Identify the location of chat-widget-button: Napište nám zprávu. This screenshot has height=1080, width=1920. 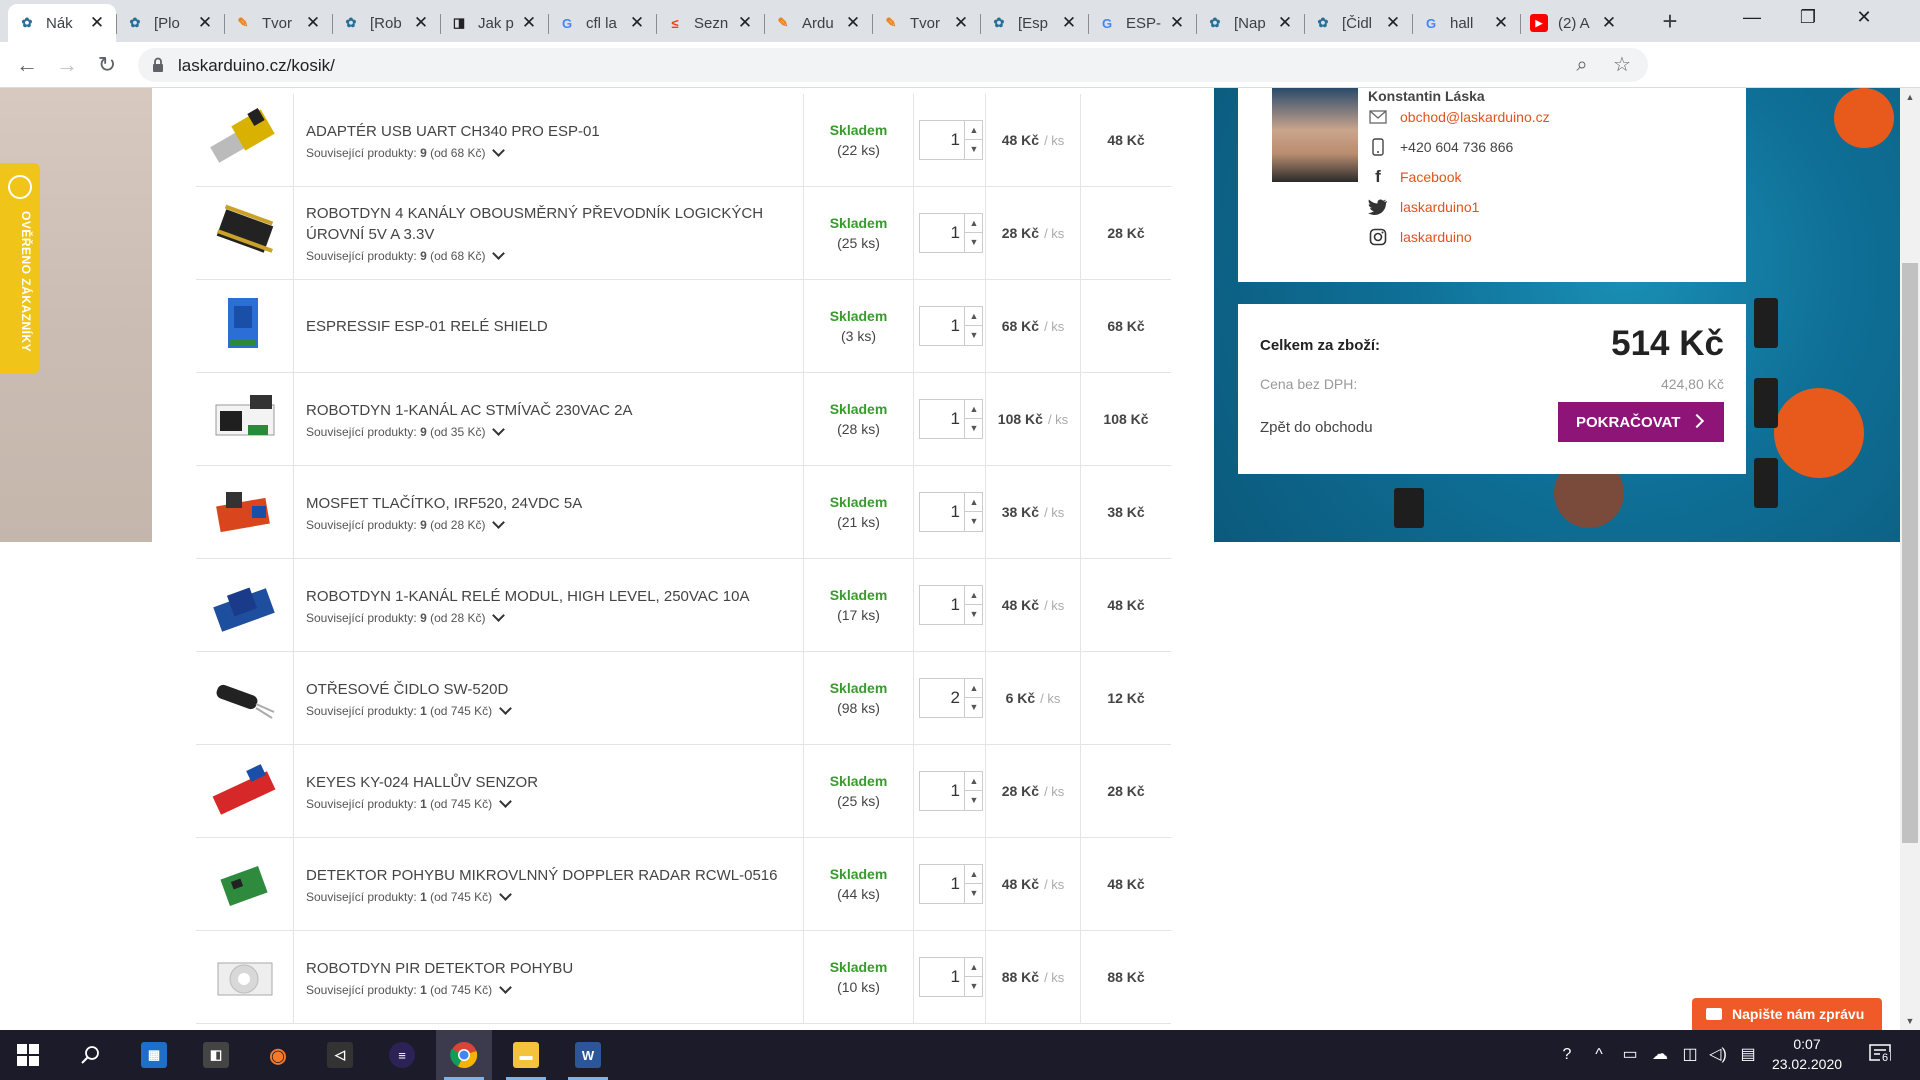
(1787, 1014).